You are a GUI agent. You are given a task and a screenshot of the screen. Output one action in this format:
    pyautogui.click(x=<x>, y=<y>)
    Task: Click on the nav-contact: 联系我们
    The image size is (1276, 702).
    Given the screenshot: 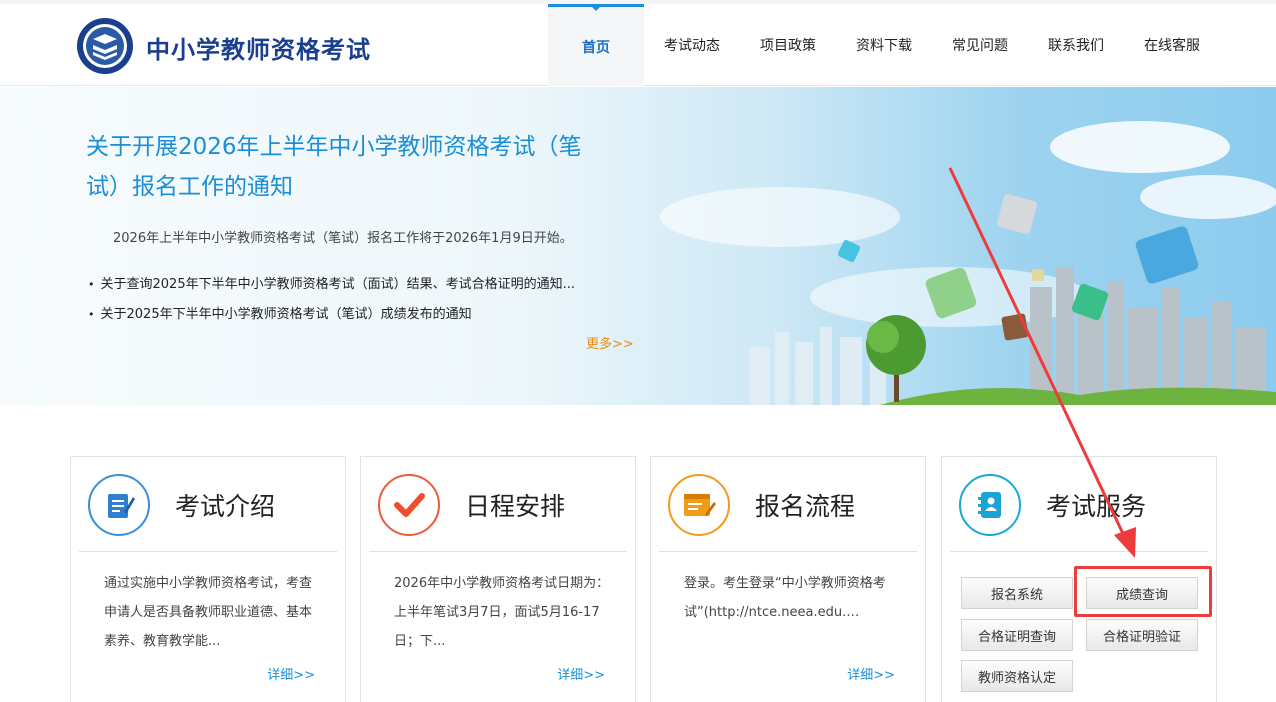 What is the action you would take?
    pyautogui.click(x=1076, y=45)
    